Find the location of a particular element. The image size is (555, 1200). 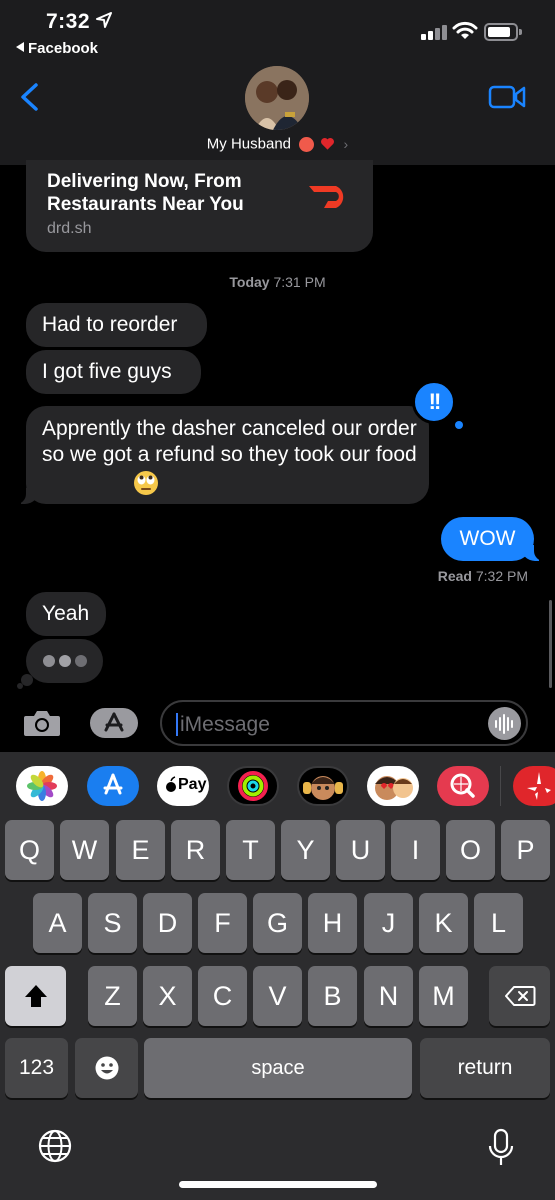

avatar-photo is located at coordinates (277, 98).